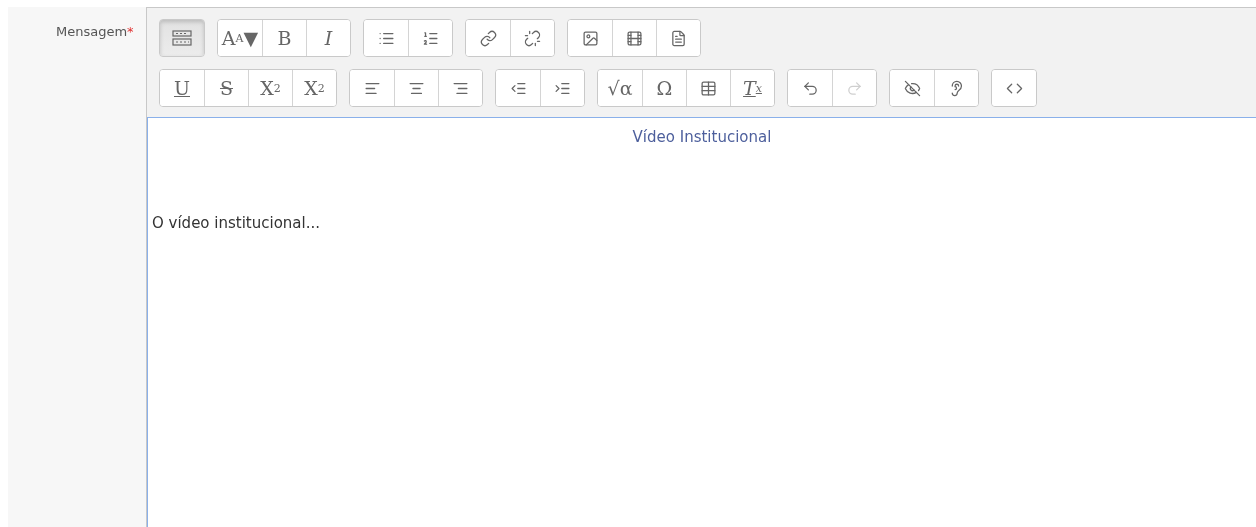 The height and width of the screenshot is (527, 1256). Describe the element at coordinates (702, 137) in the screenshot. I see `content-heading: Vídeo Institucional` at that location.